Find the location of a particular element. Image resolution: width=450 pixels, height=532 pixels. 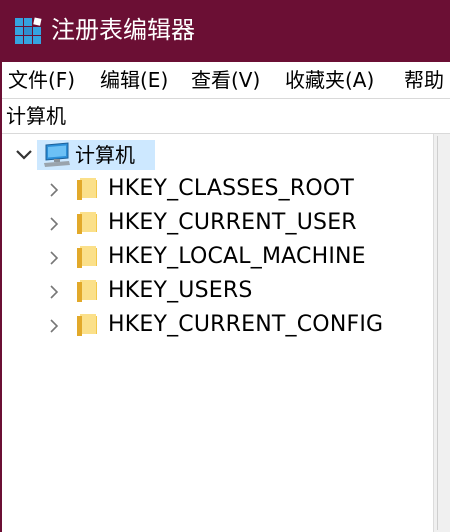

tree-root-computer: 计算机 is located at coordinates (217, 155).